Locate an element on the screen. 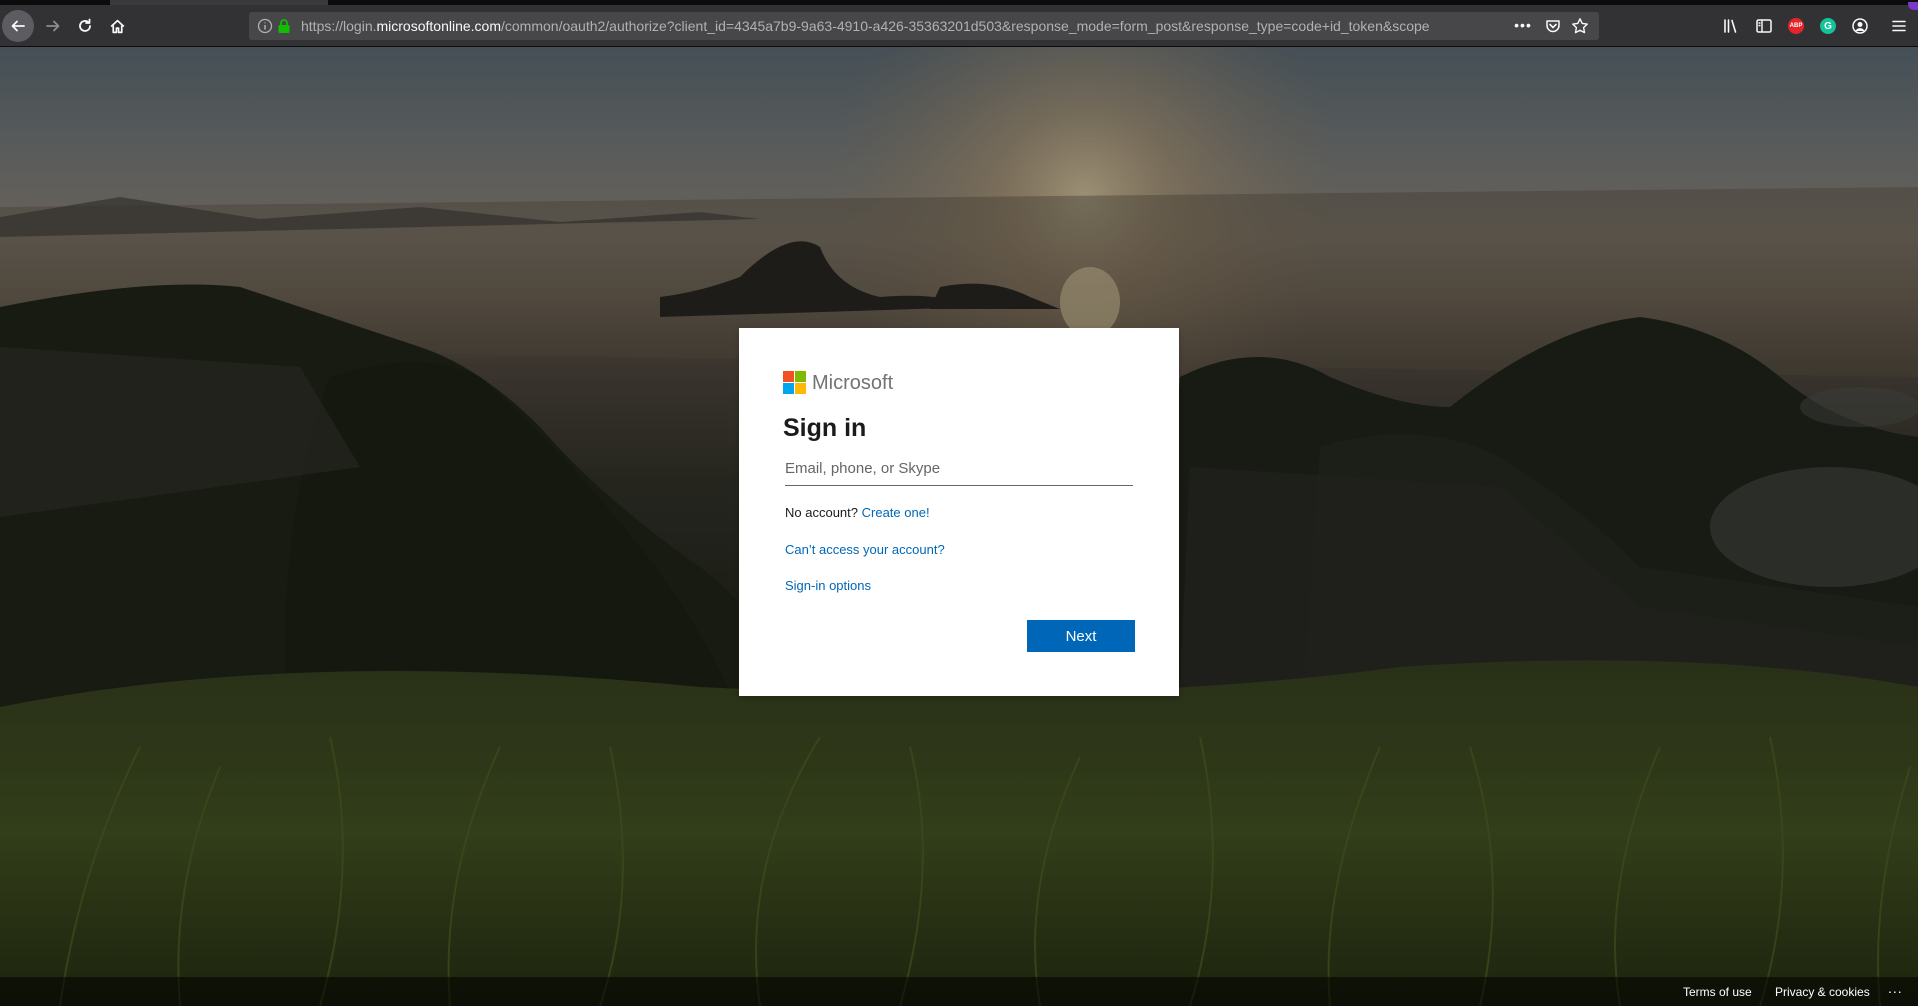 Image resolution: width=1918 pixels, height=1006 pixels. page-title: Sign in is located at coordinates (825, 428).